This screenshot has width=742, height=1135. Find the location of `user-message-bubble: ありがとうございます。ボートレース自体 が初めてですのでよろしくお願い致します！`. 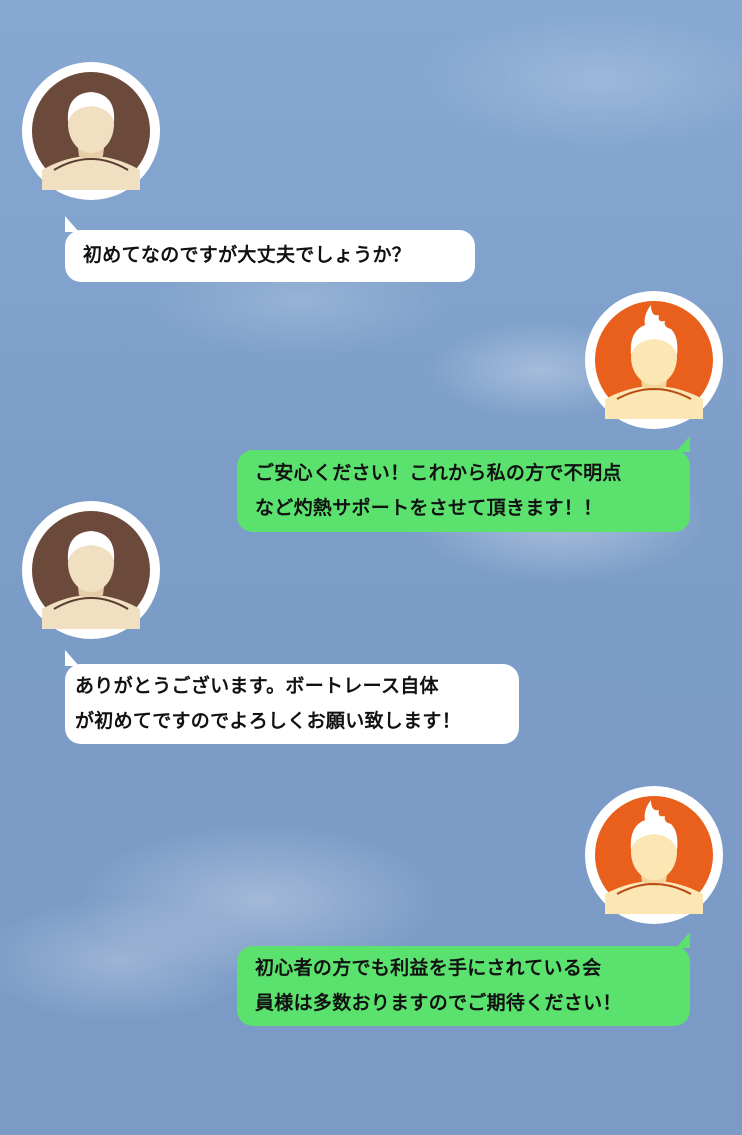

user-message-bubble: ありがとうございます。ボートレース自体 が初めてですのでよろしくお願い致します！ is located at coordinates (292, 697).